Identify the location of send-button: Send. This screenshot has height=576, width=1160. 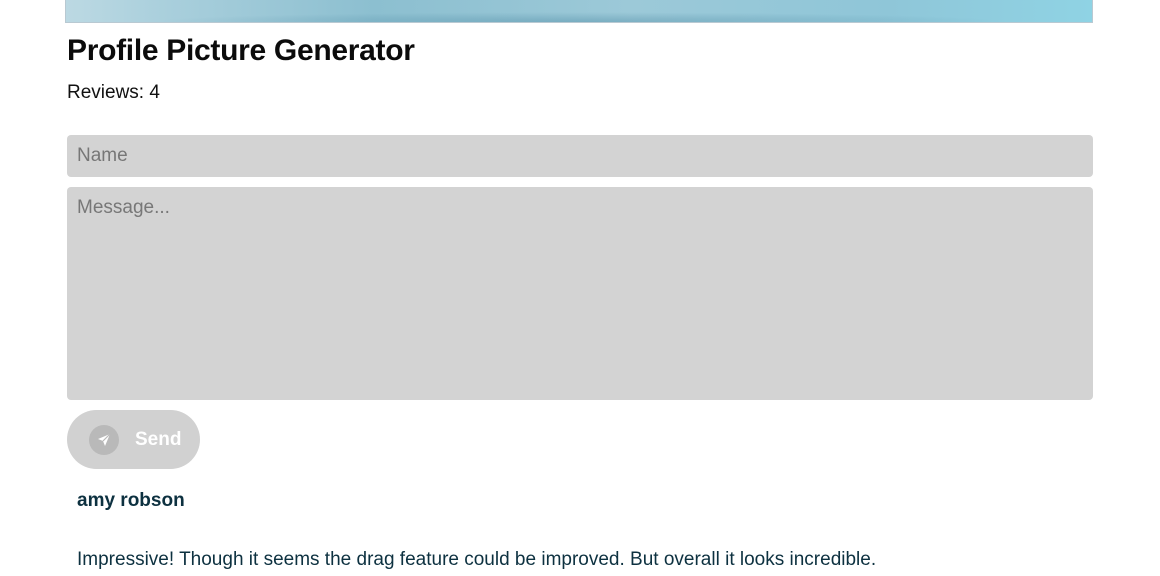
(133, 439).